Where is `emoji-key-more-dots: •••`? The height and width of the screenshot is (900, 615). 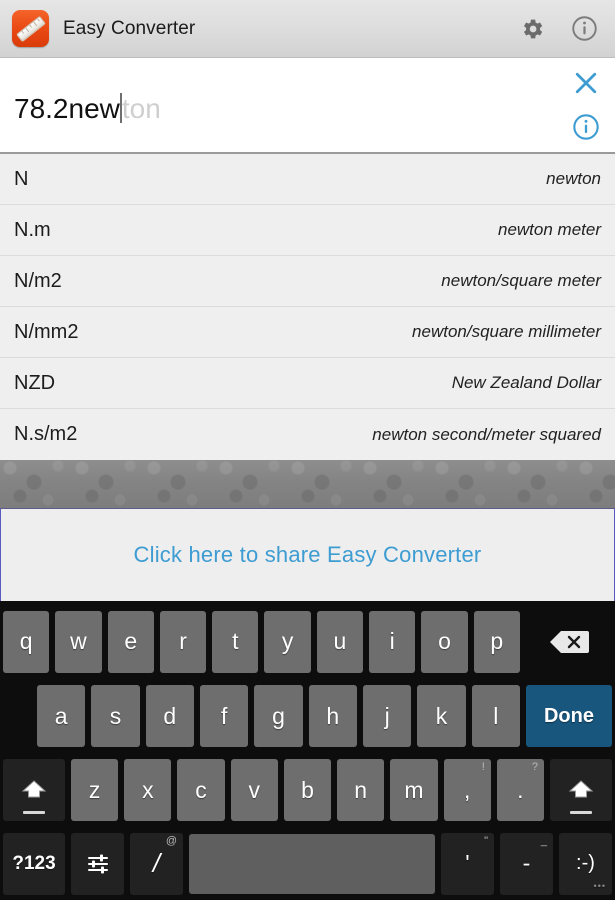
emoji-key-more-dots: ••• is located at coordinates (599, 885).